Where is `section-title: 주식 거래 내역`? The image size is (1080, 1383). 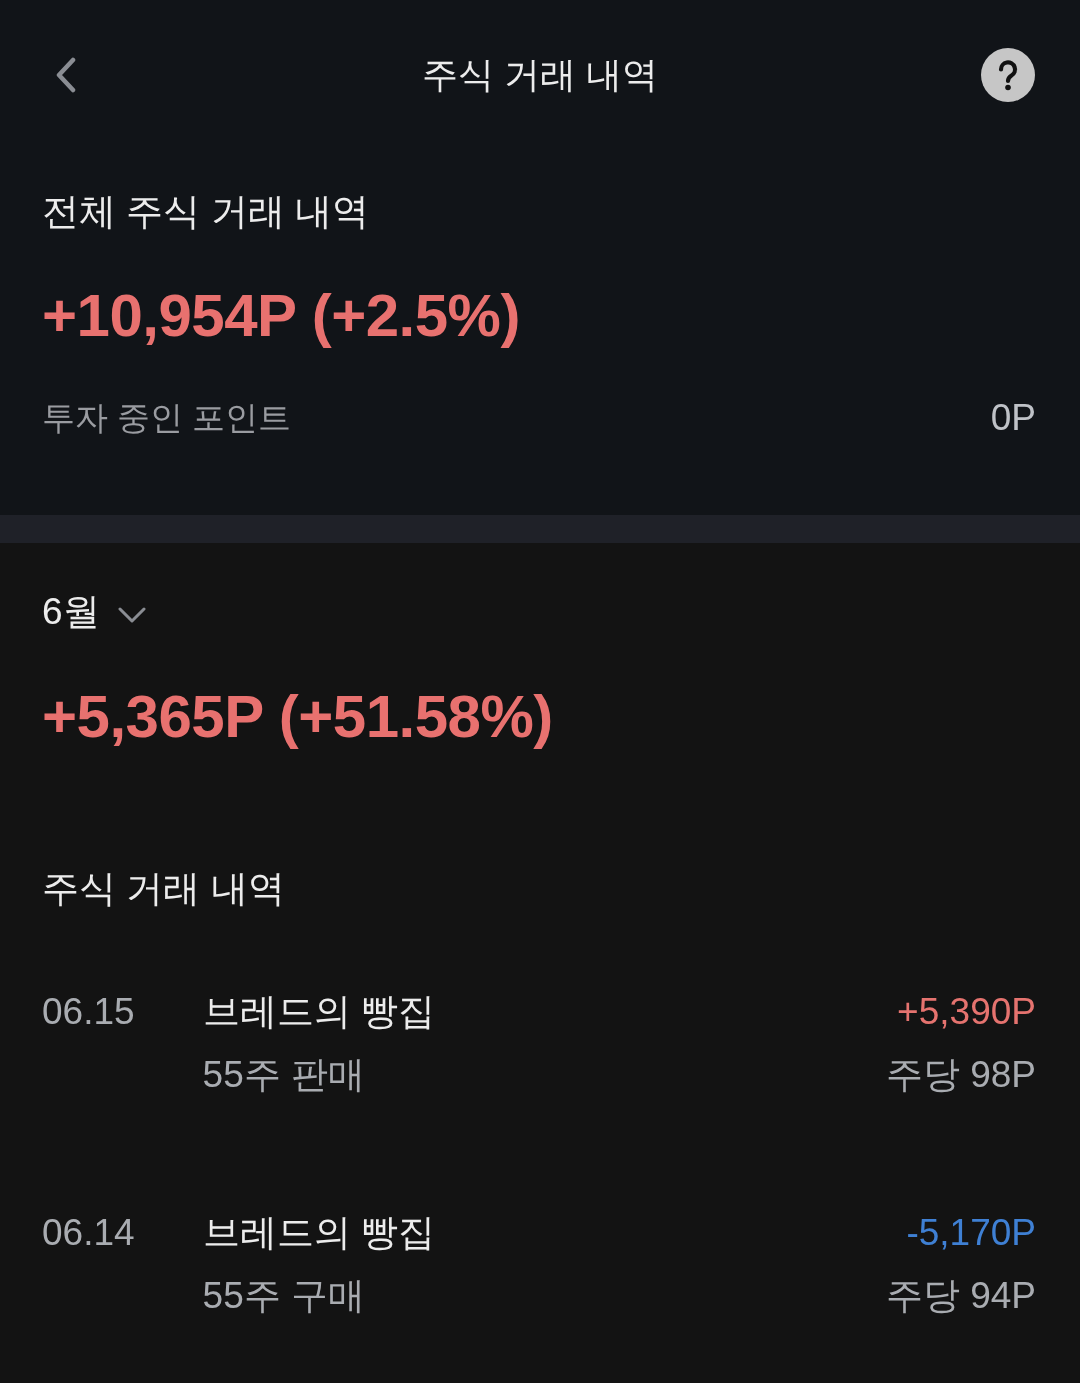
section-title: 주식 거래 내역 is located at coordinates (163, 889).